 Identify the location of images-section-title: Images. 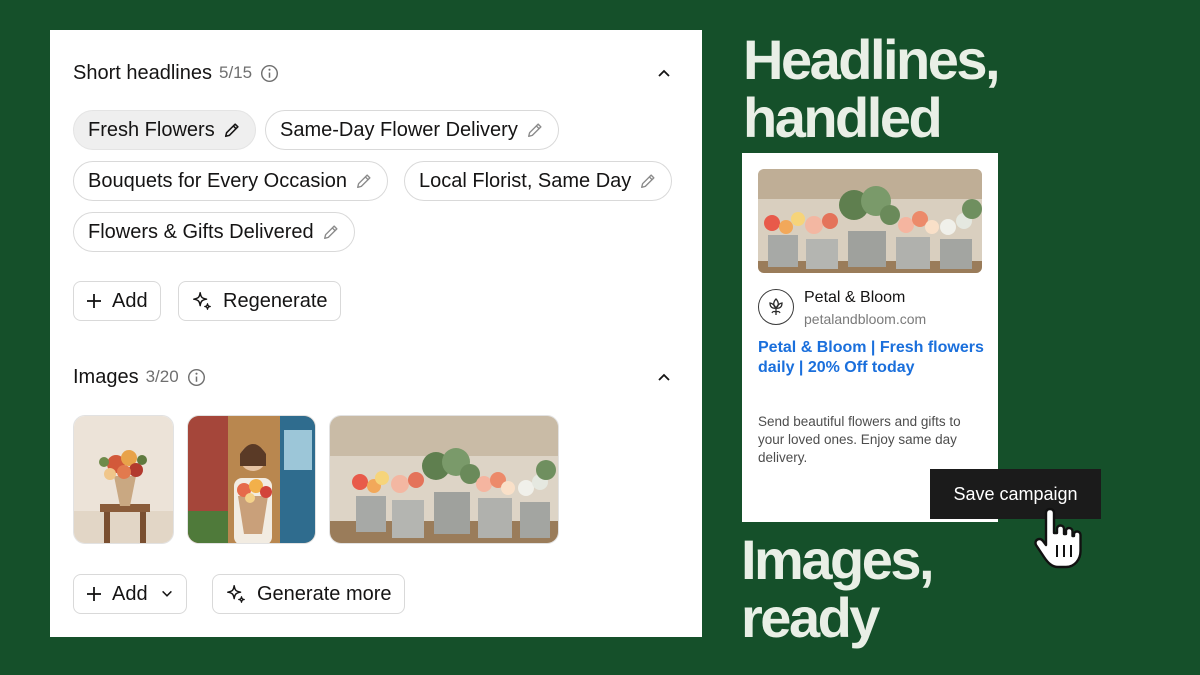
(106, 376).